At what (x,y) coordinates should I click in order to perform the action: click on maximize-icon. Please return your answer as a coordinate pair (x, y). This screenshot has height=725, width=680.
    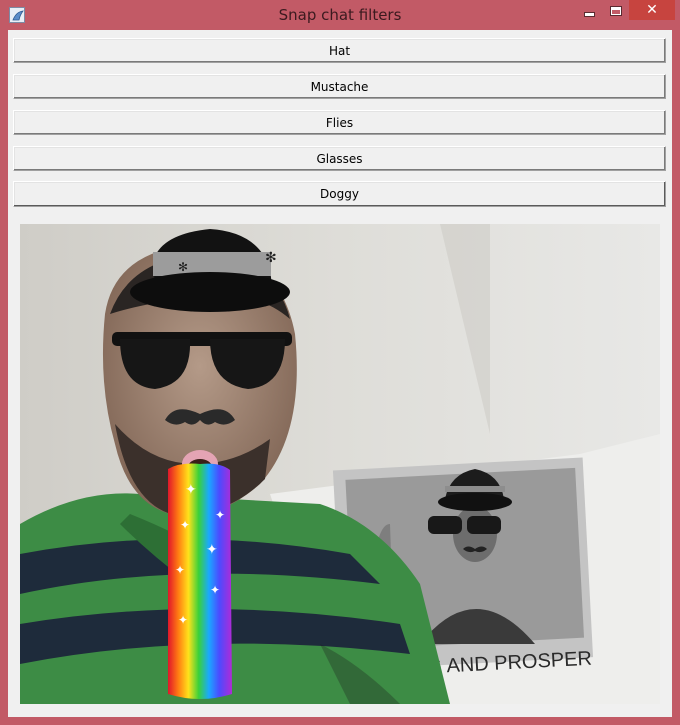
    Looking at the image, I should click on (616, 11).